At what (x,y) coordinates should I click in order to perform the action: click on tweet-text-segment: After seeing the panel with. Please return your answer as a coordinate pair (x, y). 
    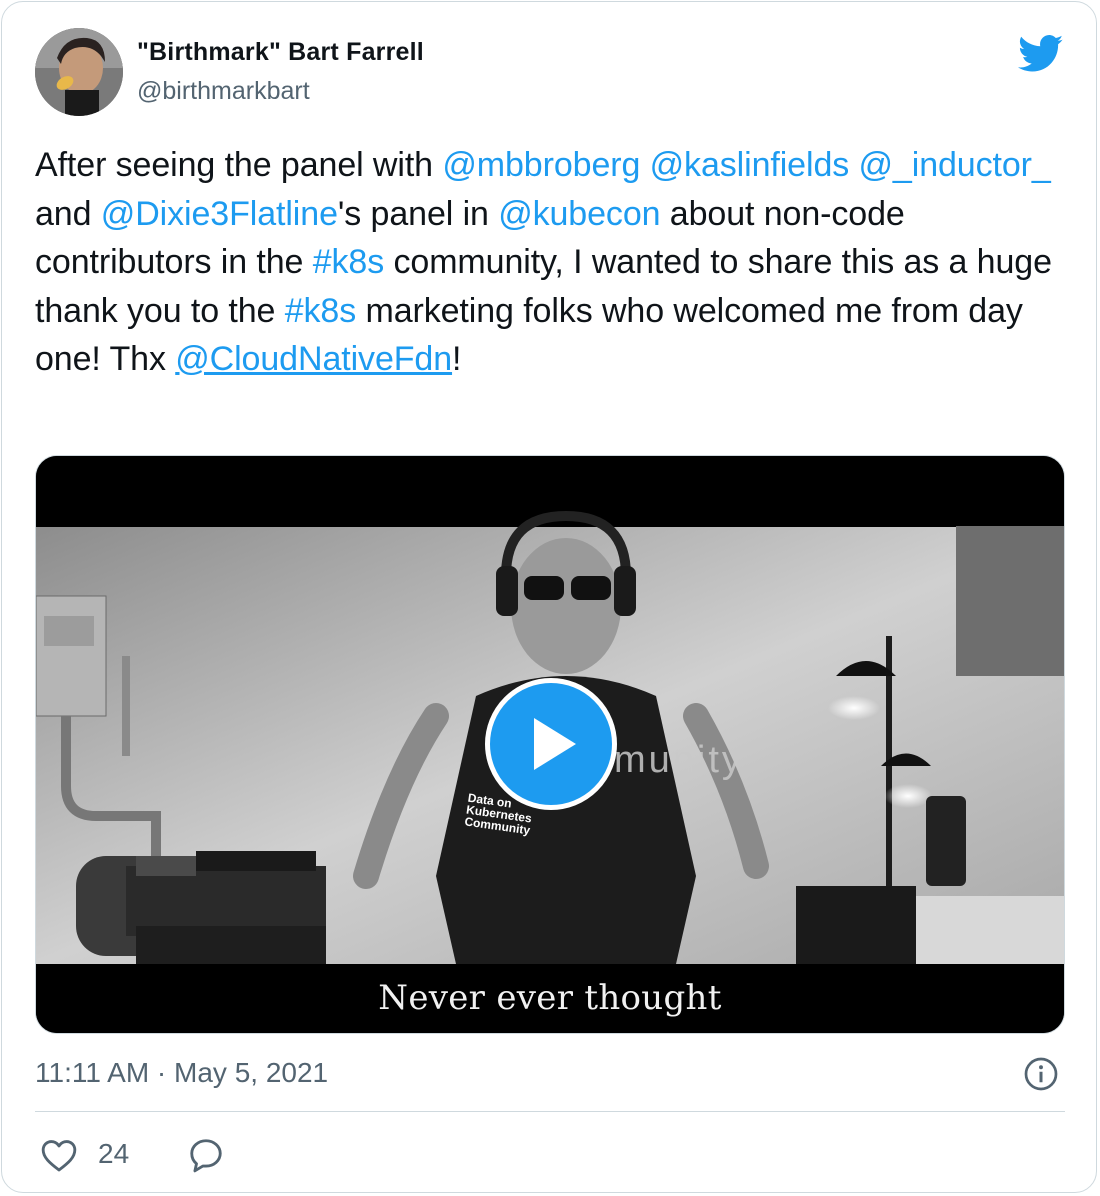
    Looking at the image, I should click on (239, 165).